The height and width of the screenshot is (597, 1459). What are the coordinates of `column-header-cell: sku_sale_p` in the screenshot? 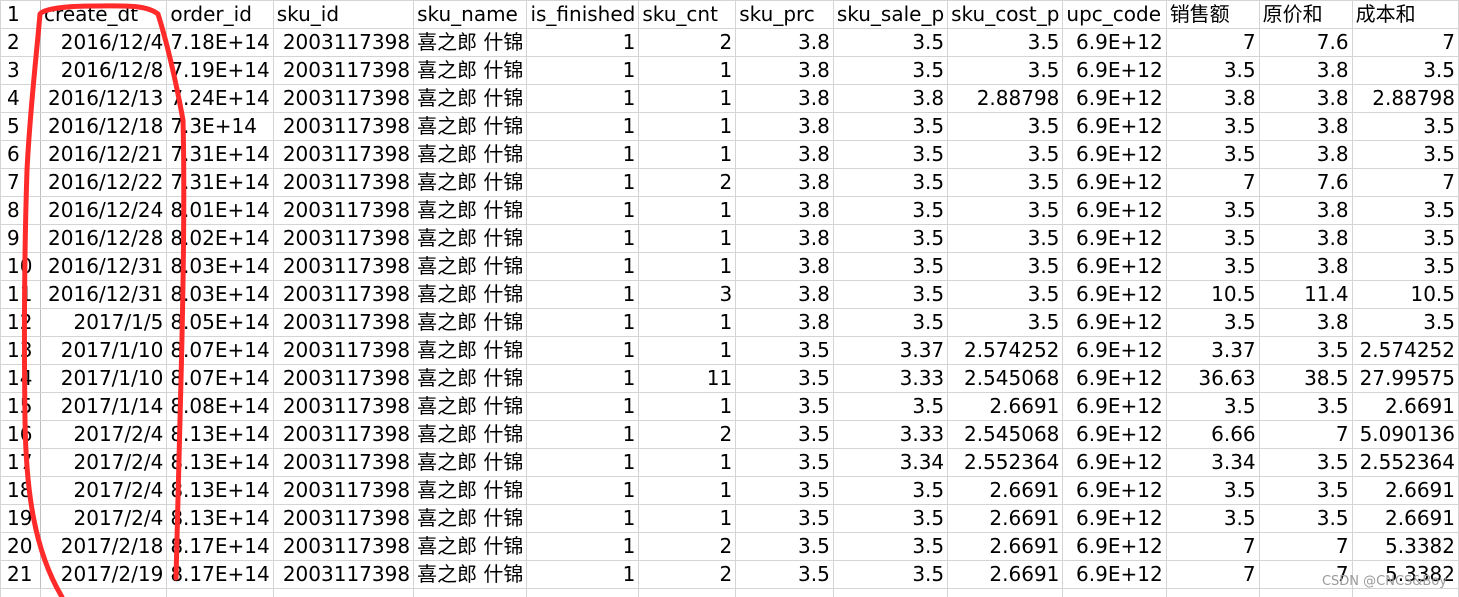 It's located at (890, 14).